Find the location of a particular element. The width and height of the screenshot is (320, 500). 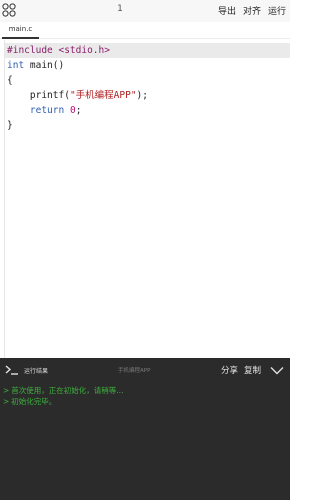

output-panel-header: 运行结果 手机编程APP 分享 复制 is located at coordinates (145, 370).